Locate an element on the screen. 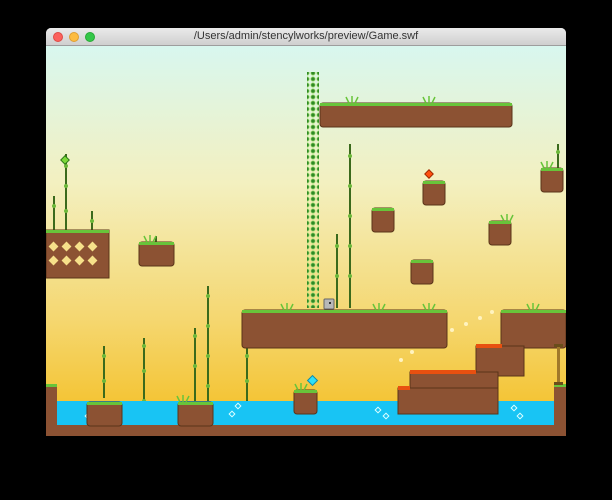 This screenshot has height=500, width=612. climbing-vine is located at coordinates (313, 190).